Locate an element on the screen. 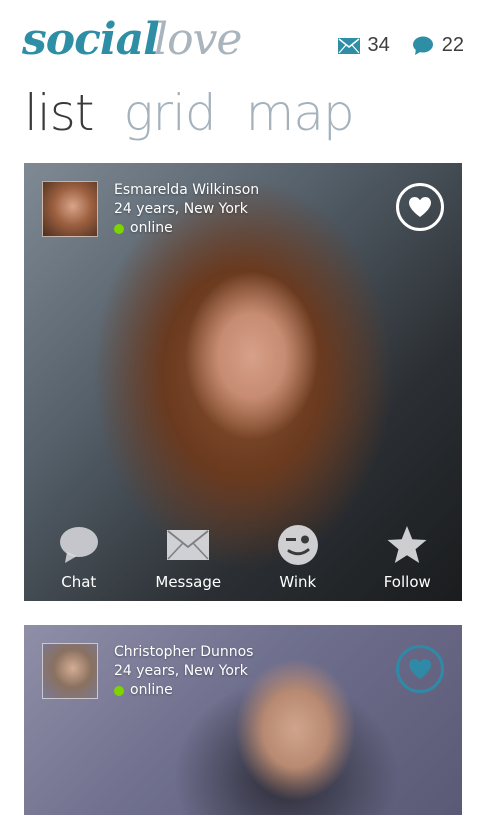 This screenshot has width=486, height=815. follow-button: Follow is located at coordinates (408, 555).